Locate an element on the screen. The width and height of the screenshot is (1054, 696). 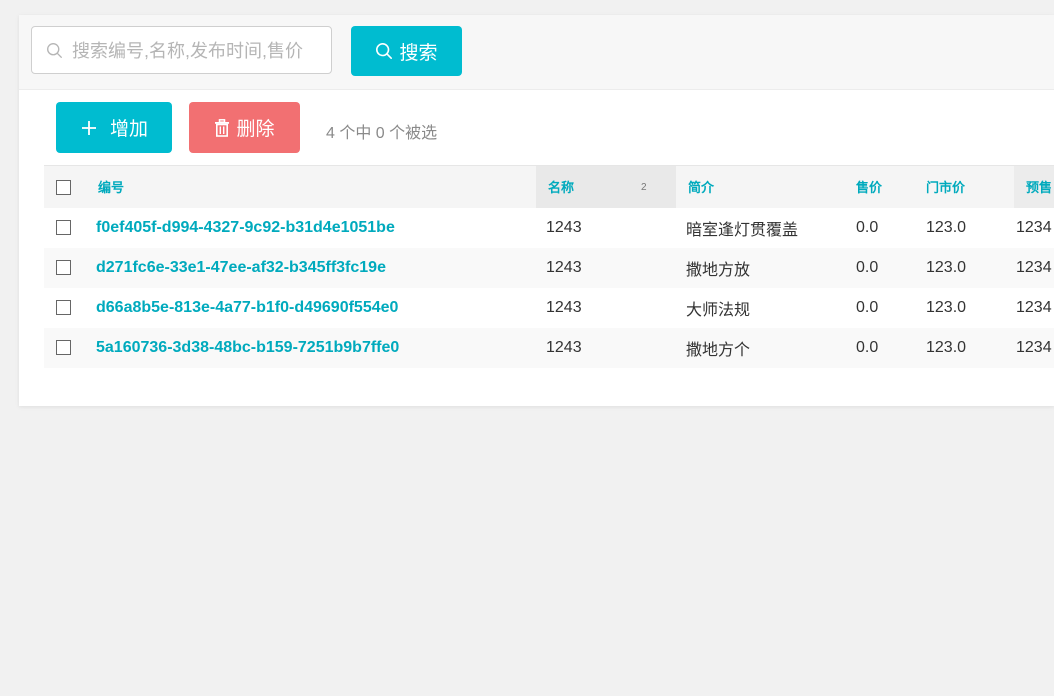
plus-icon is located at coordinates (88, 127).